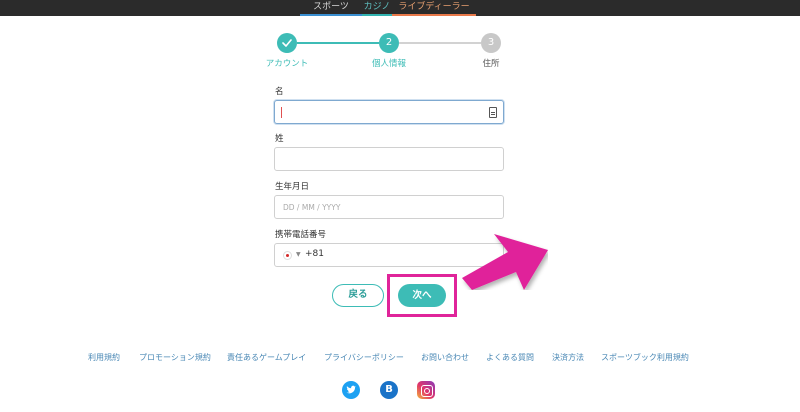 This screenshot has width=800, height=412. I want to click on last-name-input, so click(389, 159).